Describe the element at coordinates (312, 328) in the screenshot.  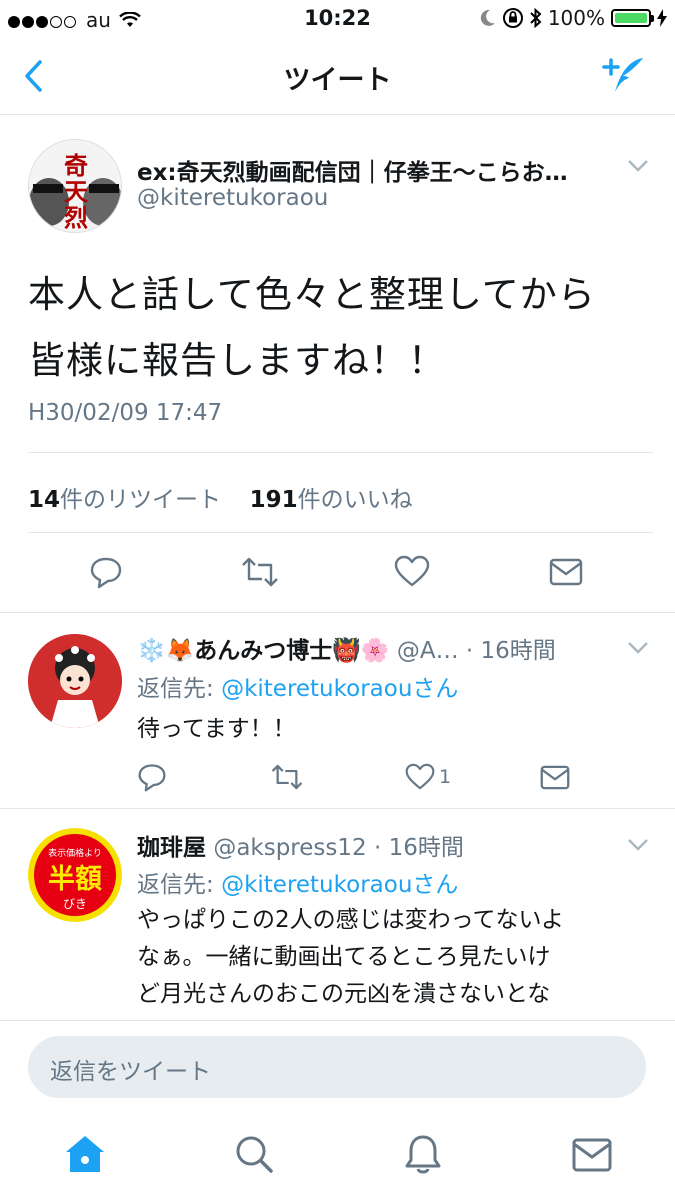
I see `main-tweet-text: 本人と話して色々と整理してから 皆様に報告しますね！！` at that location.